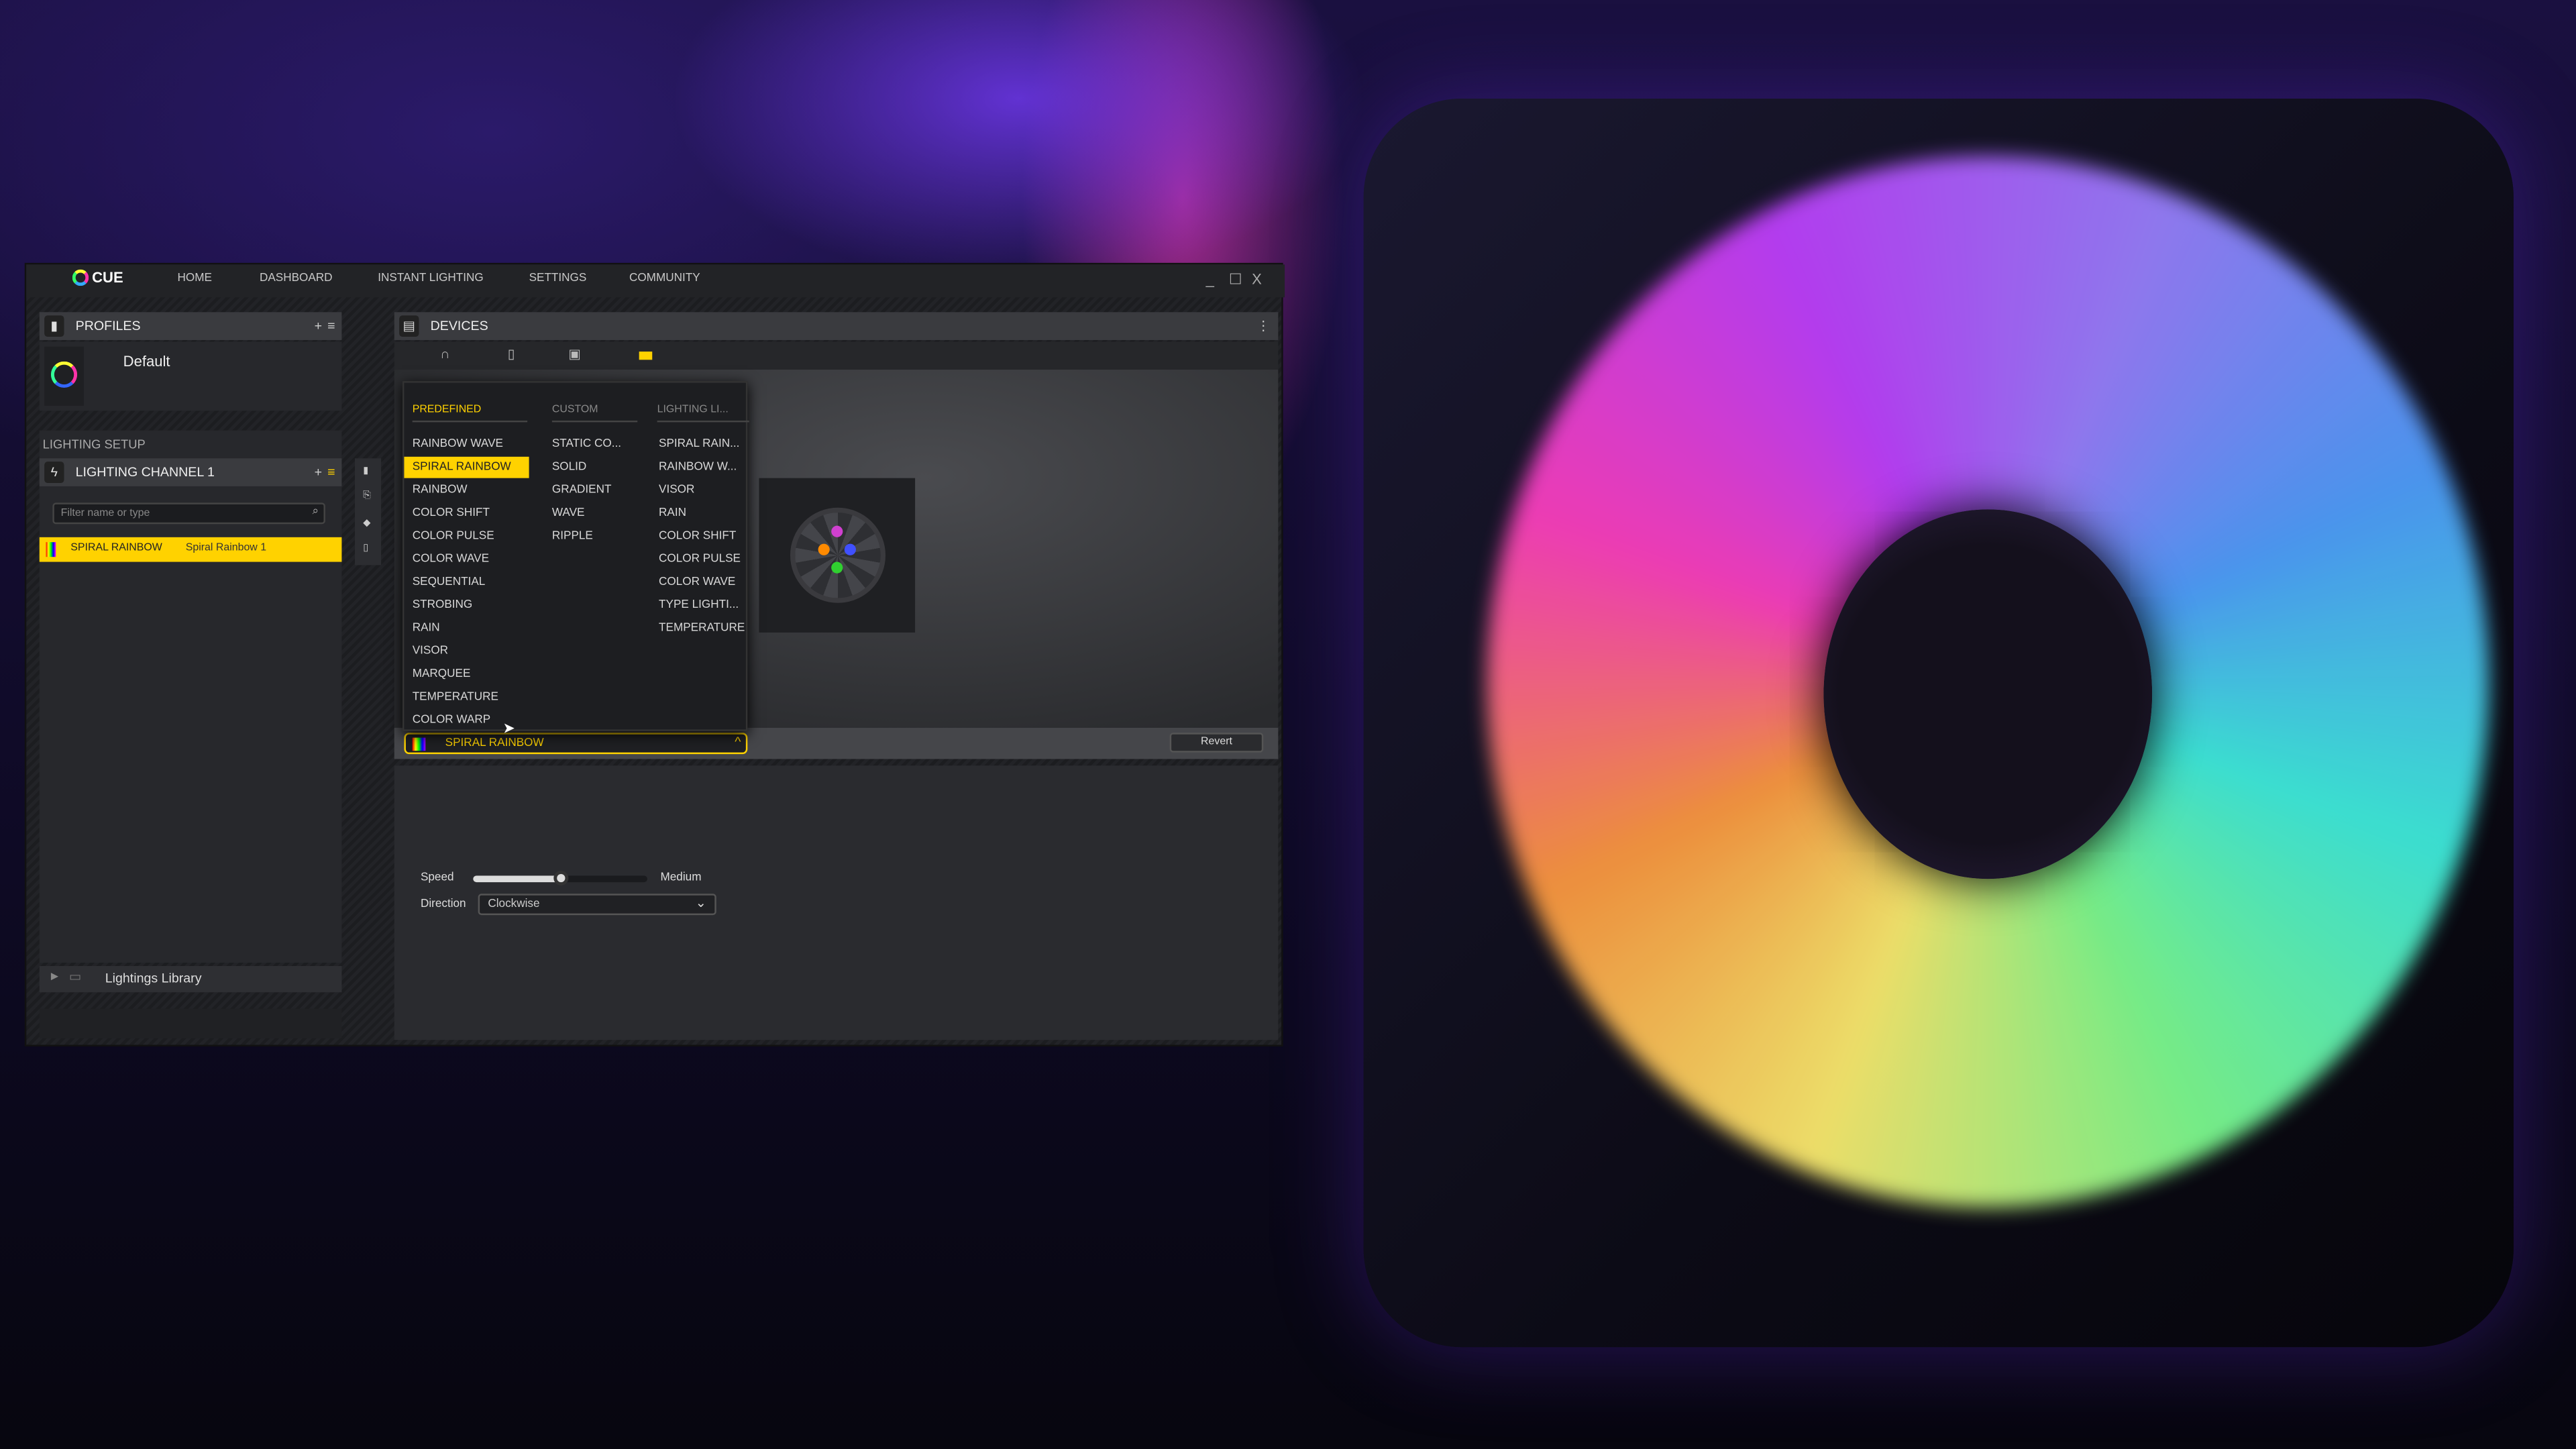 This screenshot has width=2576, height=1449. Describe the element at coordinates (1257, 279) in the screenshot. I see `close-button: X` at that location.